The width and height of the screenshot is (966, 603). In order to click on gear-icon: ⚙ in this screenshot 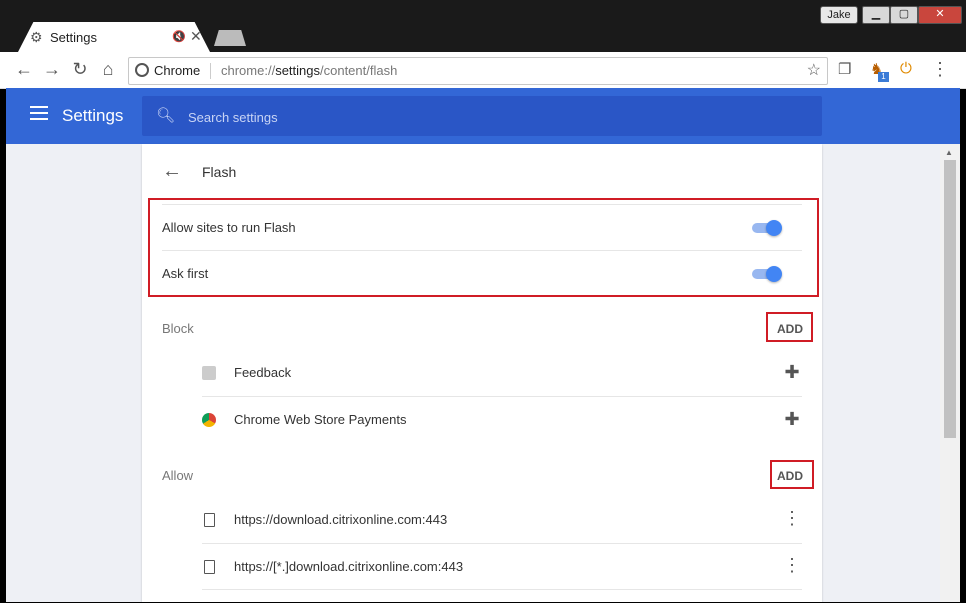, I will do `click(36, 37)`.